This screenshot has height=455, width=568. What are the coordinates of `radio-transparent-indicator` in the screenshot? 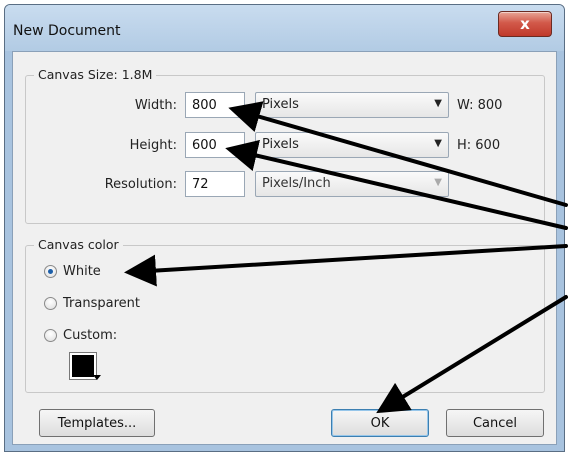 It's located at (50, 303).